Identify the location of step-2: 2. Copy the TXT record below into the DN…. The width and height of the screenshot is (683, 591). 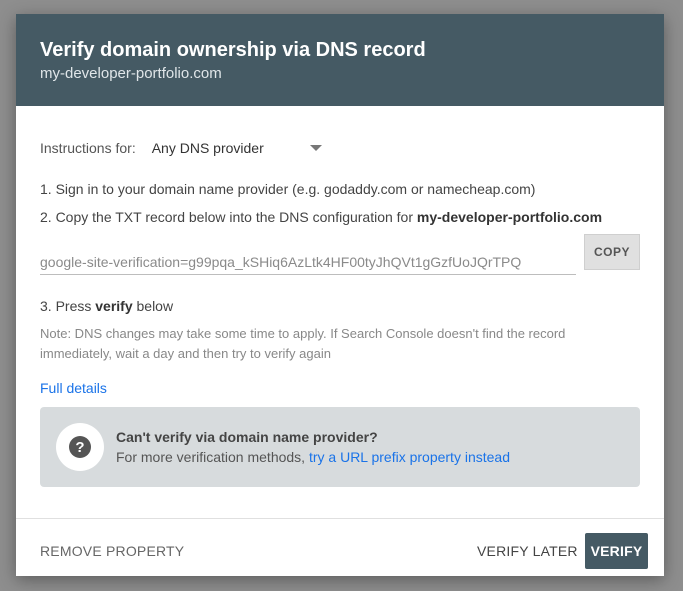
(321, 217).